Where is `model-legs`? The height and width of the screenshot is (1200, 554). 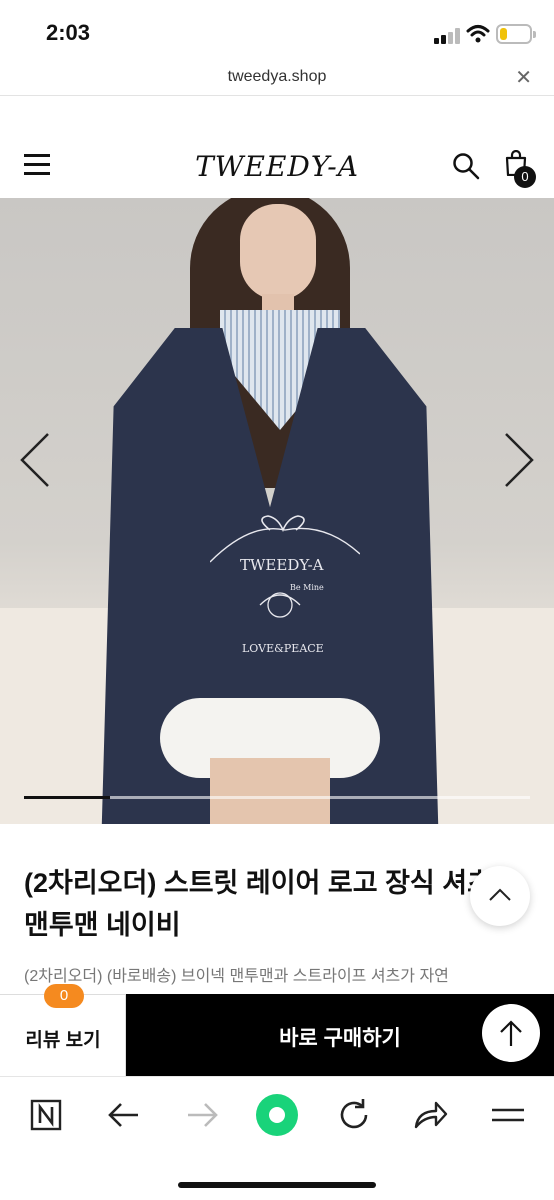
model-legs is located at coordinates (270, 791).